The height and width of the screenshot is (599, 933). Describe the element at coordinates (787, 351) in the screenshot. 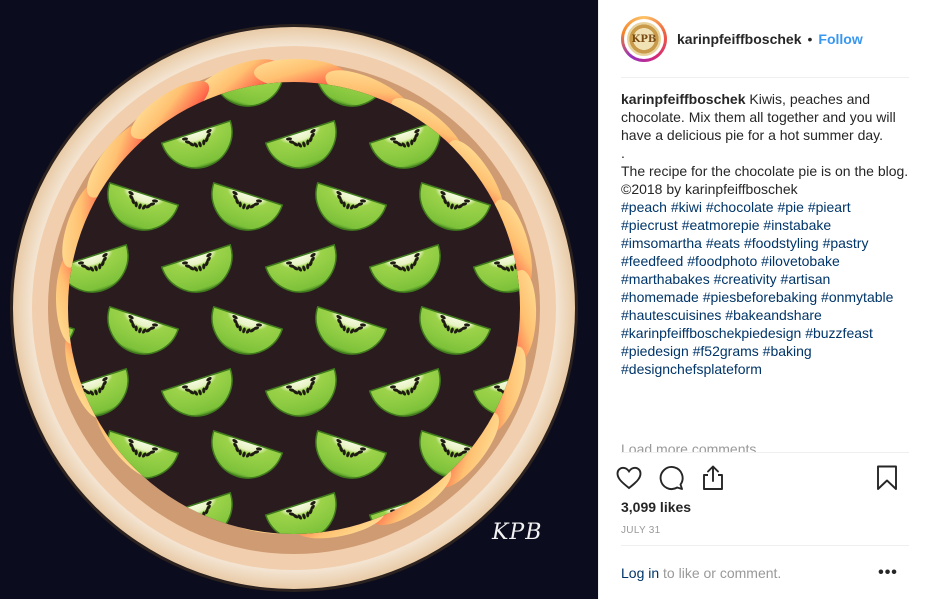

I see `hashtag-link: #baking` at that location.